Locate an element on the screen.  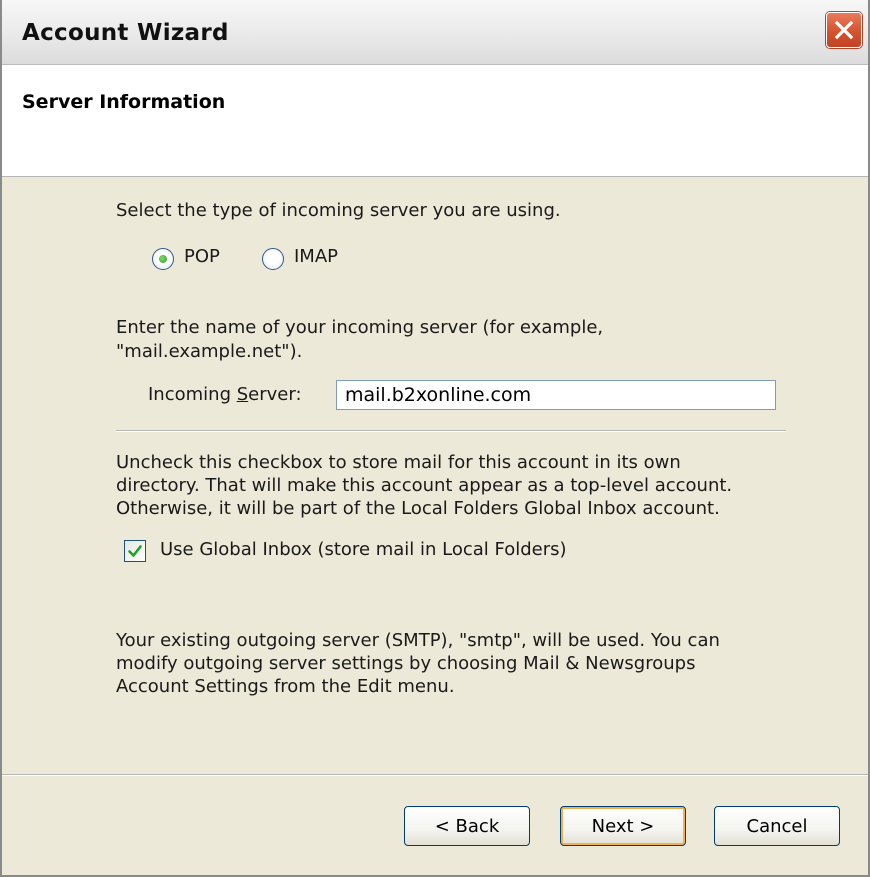
close-icon is located at coordinates (844, 30).